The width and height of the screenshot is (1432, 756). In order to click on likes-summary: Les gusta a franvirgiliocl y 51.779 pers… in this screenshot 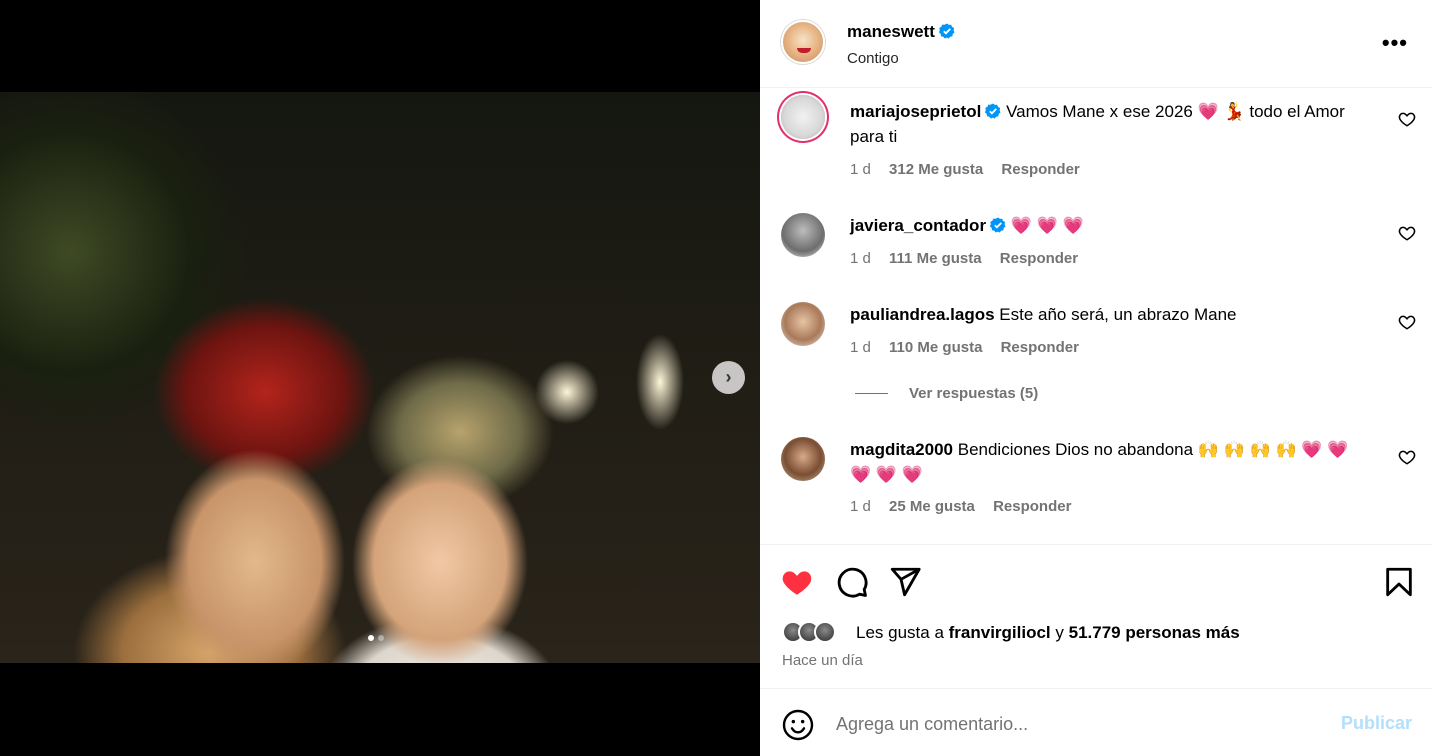, I will do `click(1048, 633)`.